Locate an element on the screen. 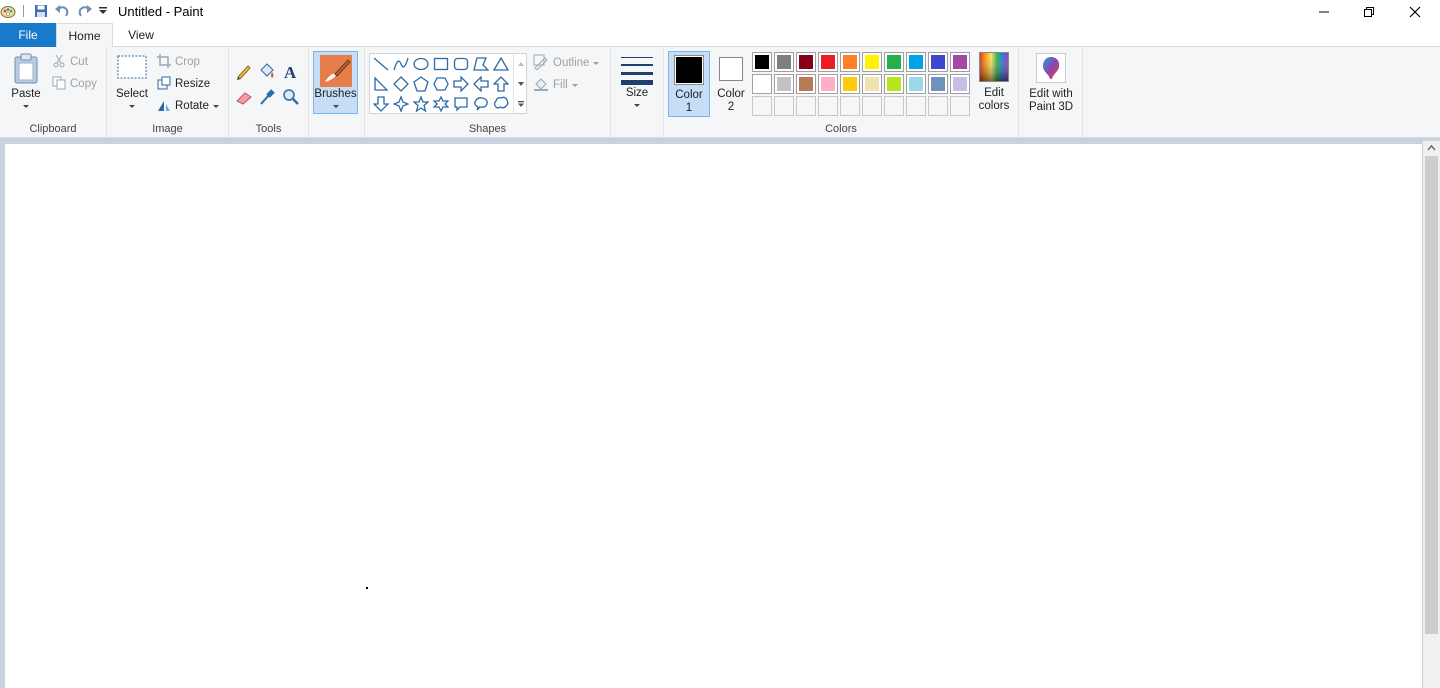 This screenshot has width=1440, height=688. oval-shape-icon is located at coordinates (421, 64).